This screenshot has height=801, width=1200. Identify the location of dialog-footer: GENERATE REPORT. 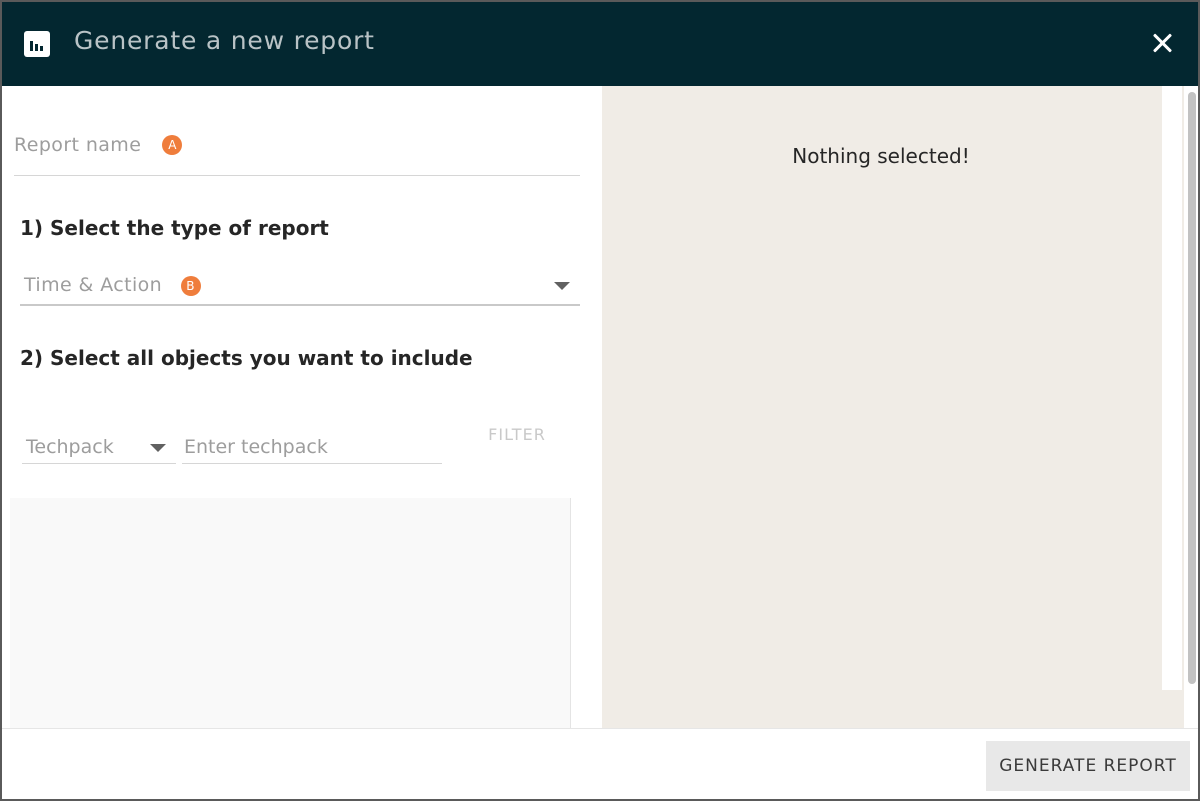
(600, 763).